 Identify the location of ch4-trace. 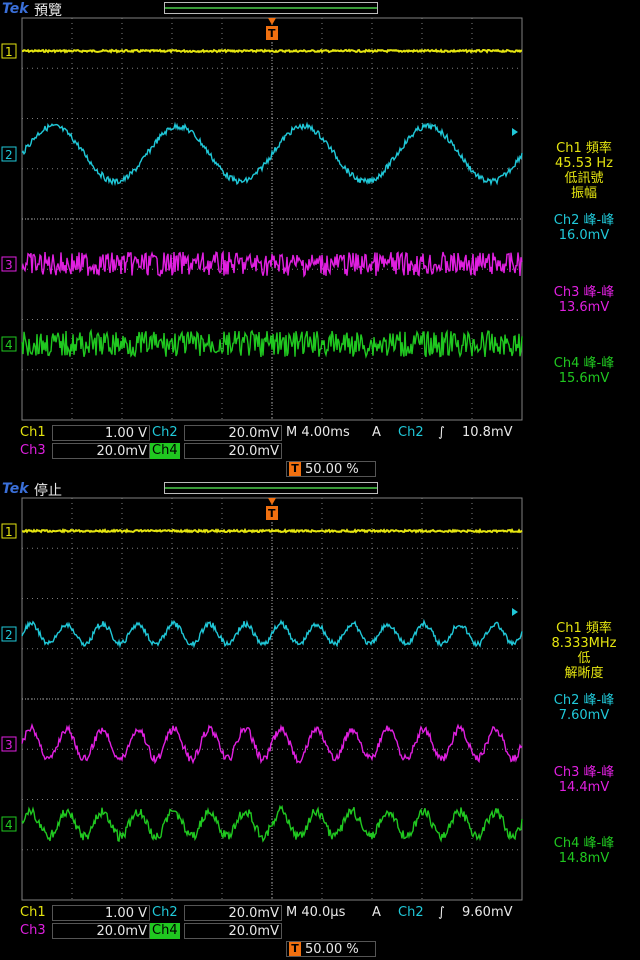
(272, 823).